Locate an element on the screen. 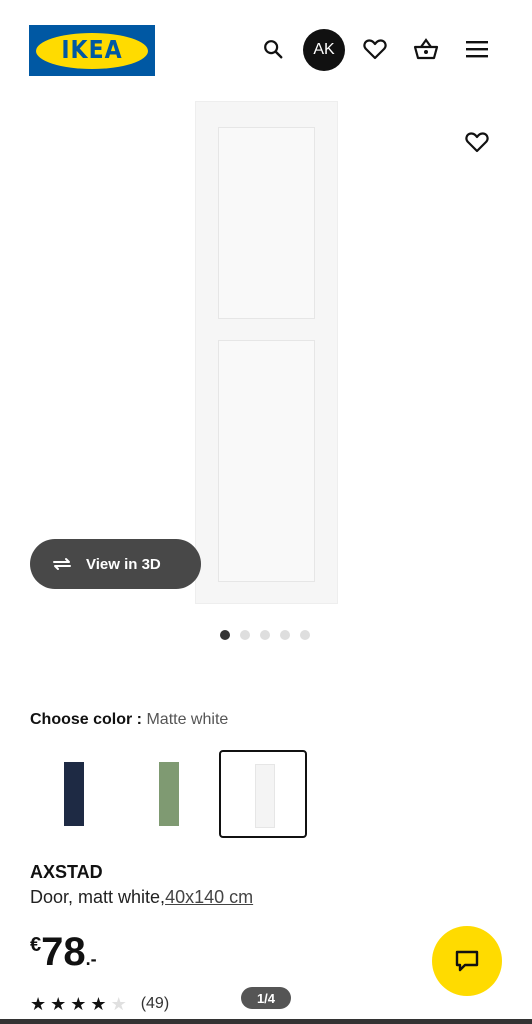 The width and height of the screenshot is (532, 1024). color-swatch-green is located at coordinates (169, 794).